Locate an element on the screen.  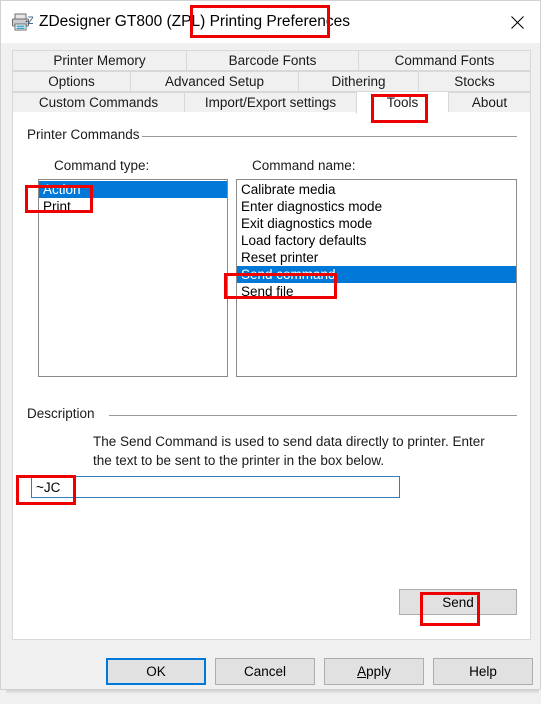
window-title-highlight: Printing Preferences is located at coordinates (279, 21).